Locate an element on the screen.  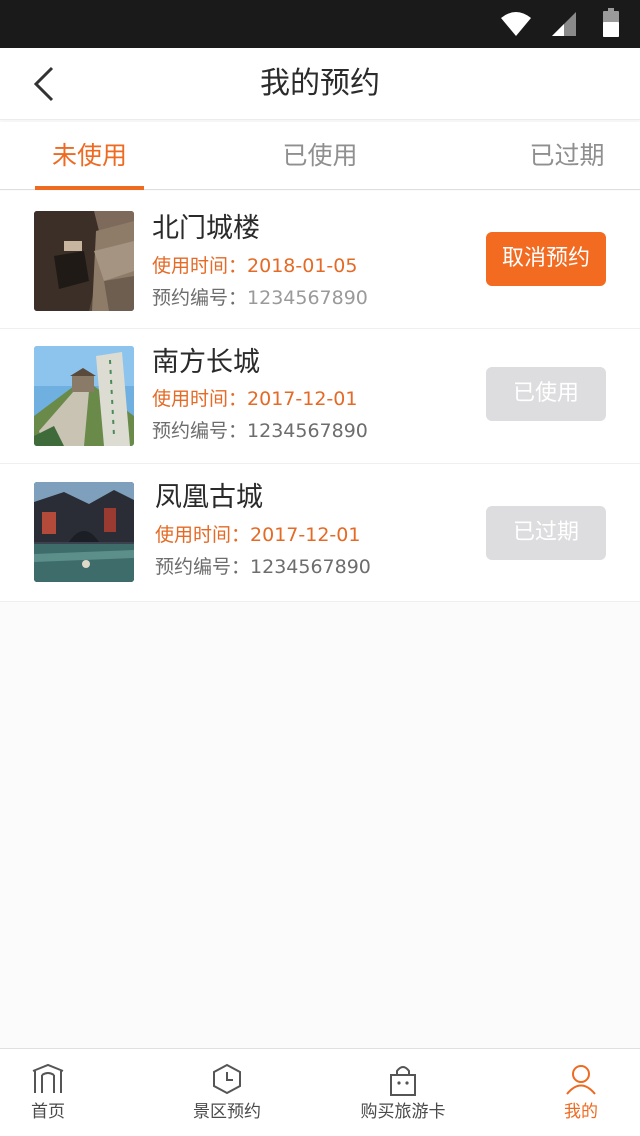
reservation-item: 南方长城 使用时间：2017-12-01 预约编号：1234567890 已使用 is located at coordinates (320, 396).